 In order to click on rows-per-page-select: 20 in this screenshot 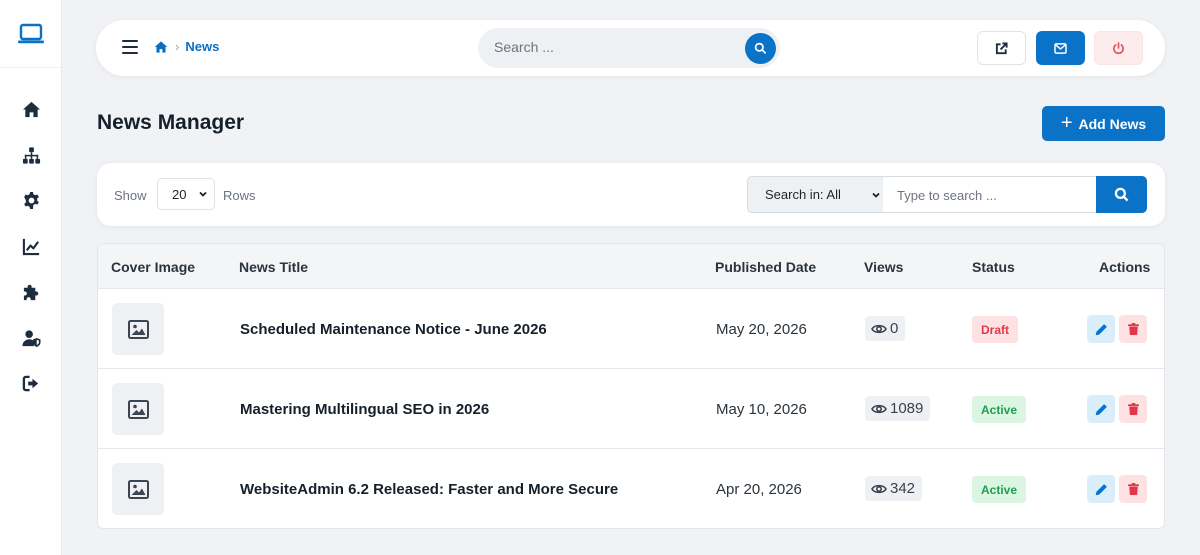, I will do `click(186, 194)`.